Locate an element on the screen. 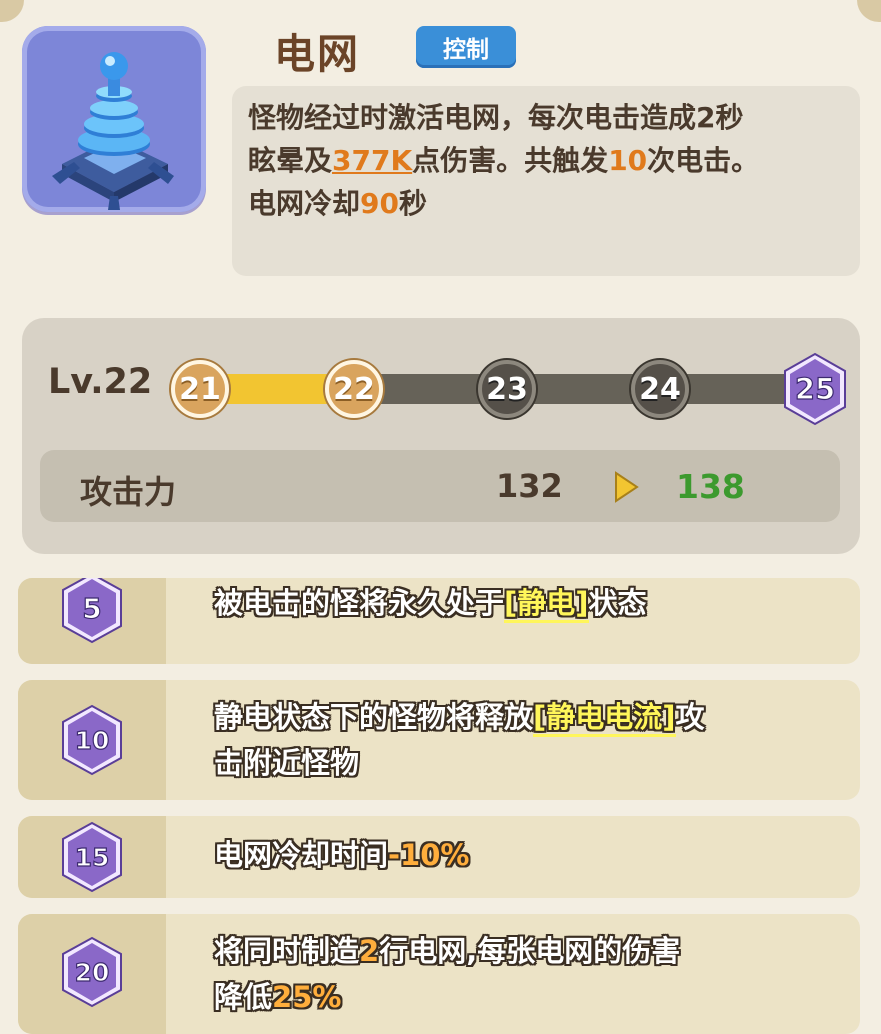 The height and width of the screenshot is (1034, 881). frame-corner-right is located at coordinates (869, 11).